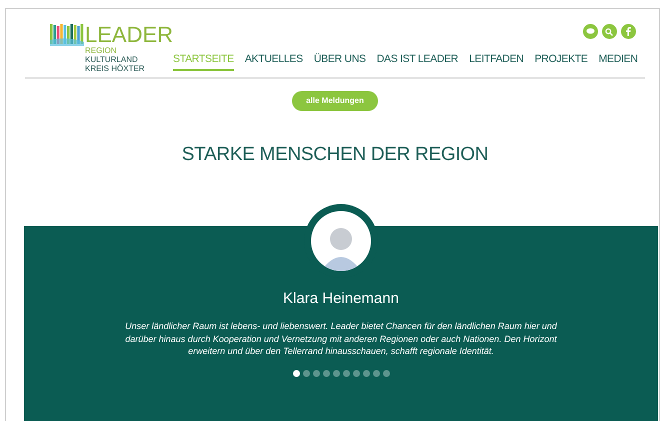 This screenshot has height=421, width=670. Describe the element at coordinates (341, 339) in the screenshot. I see `quote-text: Unser ländlicher Raum ist lebens- und liebenswert. Leader bietet Chancen für den ländlichen Raum hier und darüber hinaus durch Kooperation und Vernetzung mit anderen Regionen oder auch Nationen. Den Horizont erweitern und über den Tellerrand hinausschauen, schafft regionale Identität.` at that location.